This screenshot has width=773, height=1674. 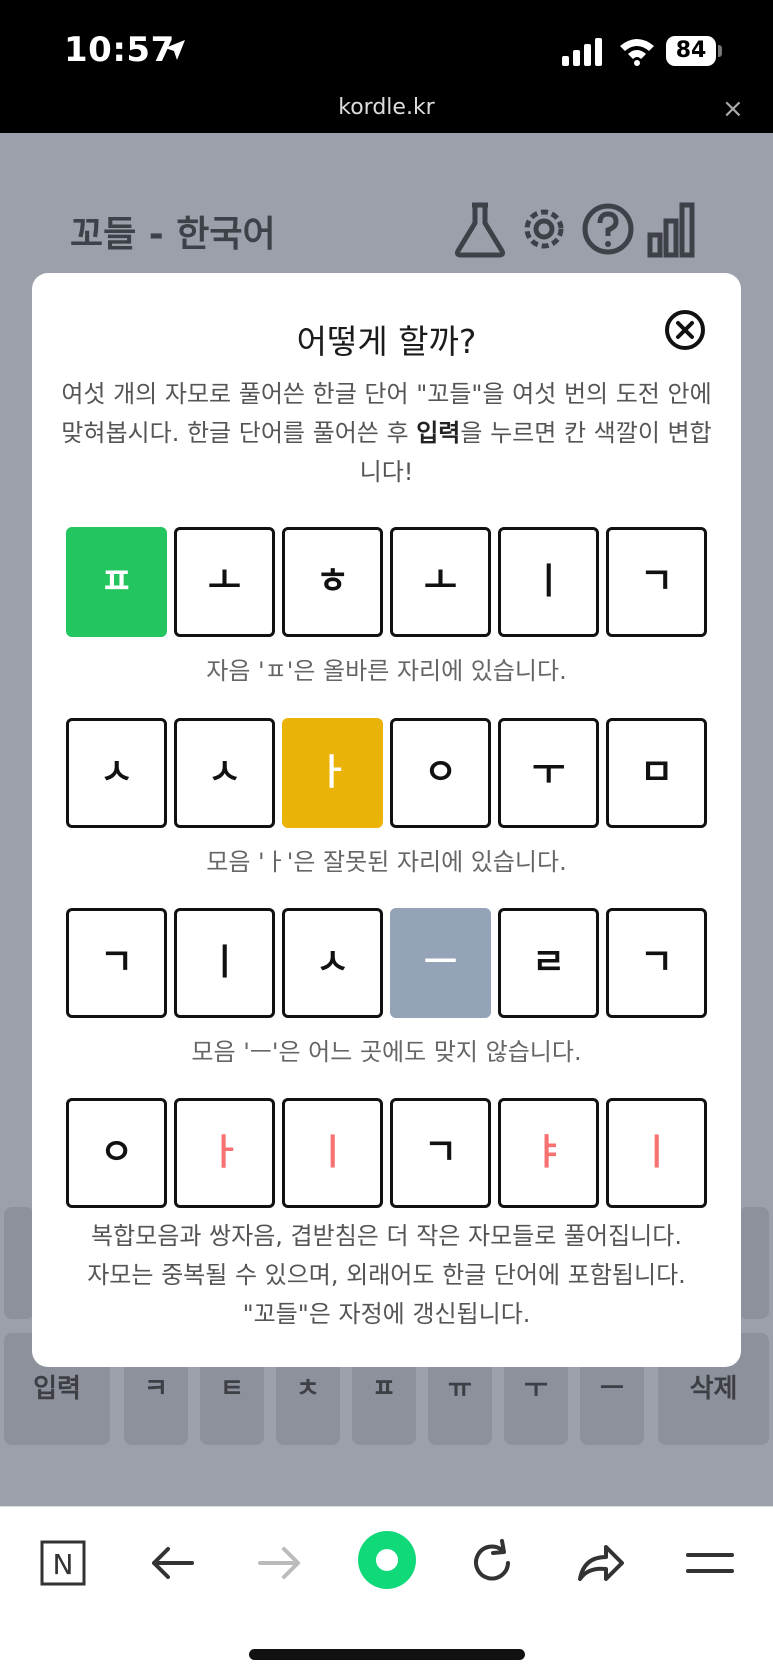 I want to click on example-caption-1: 자음 'ㅍ'은 올바른 자리에 있습니다., so click(x=386, y=671).